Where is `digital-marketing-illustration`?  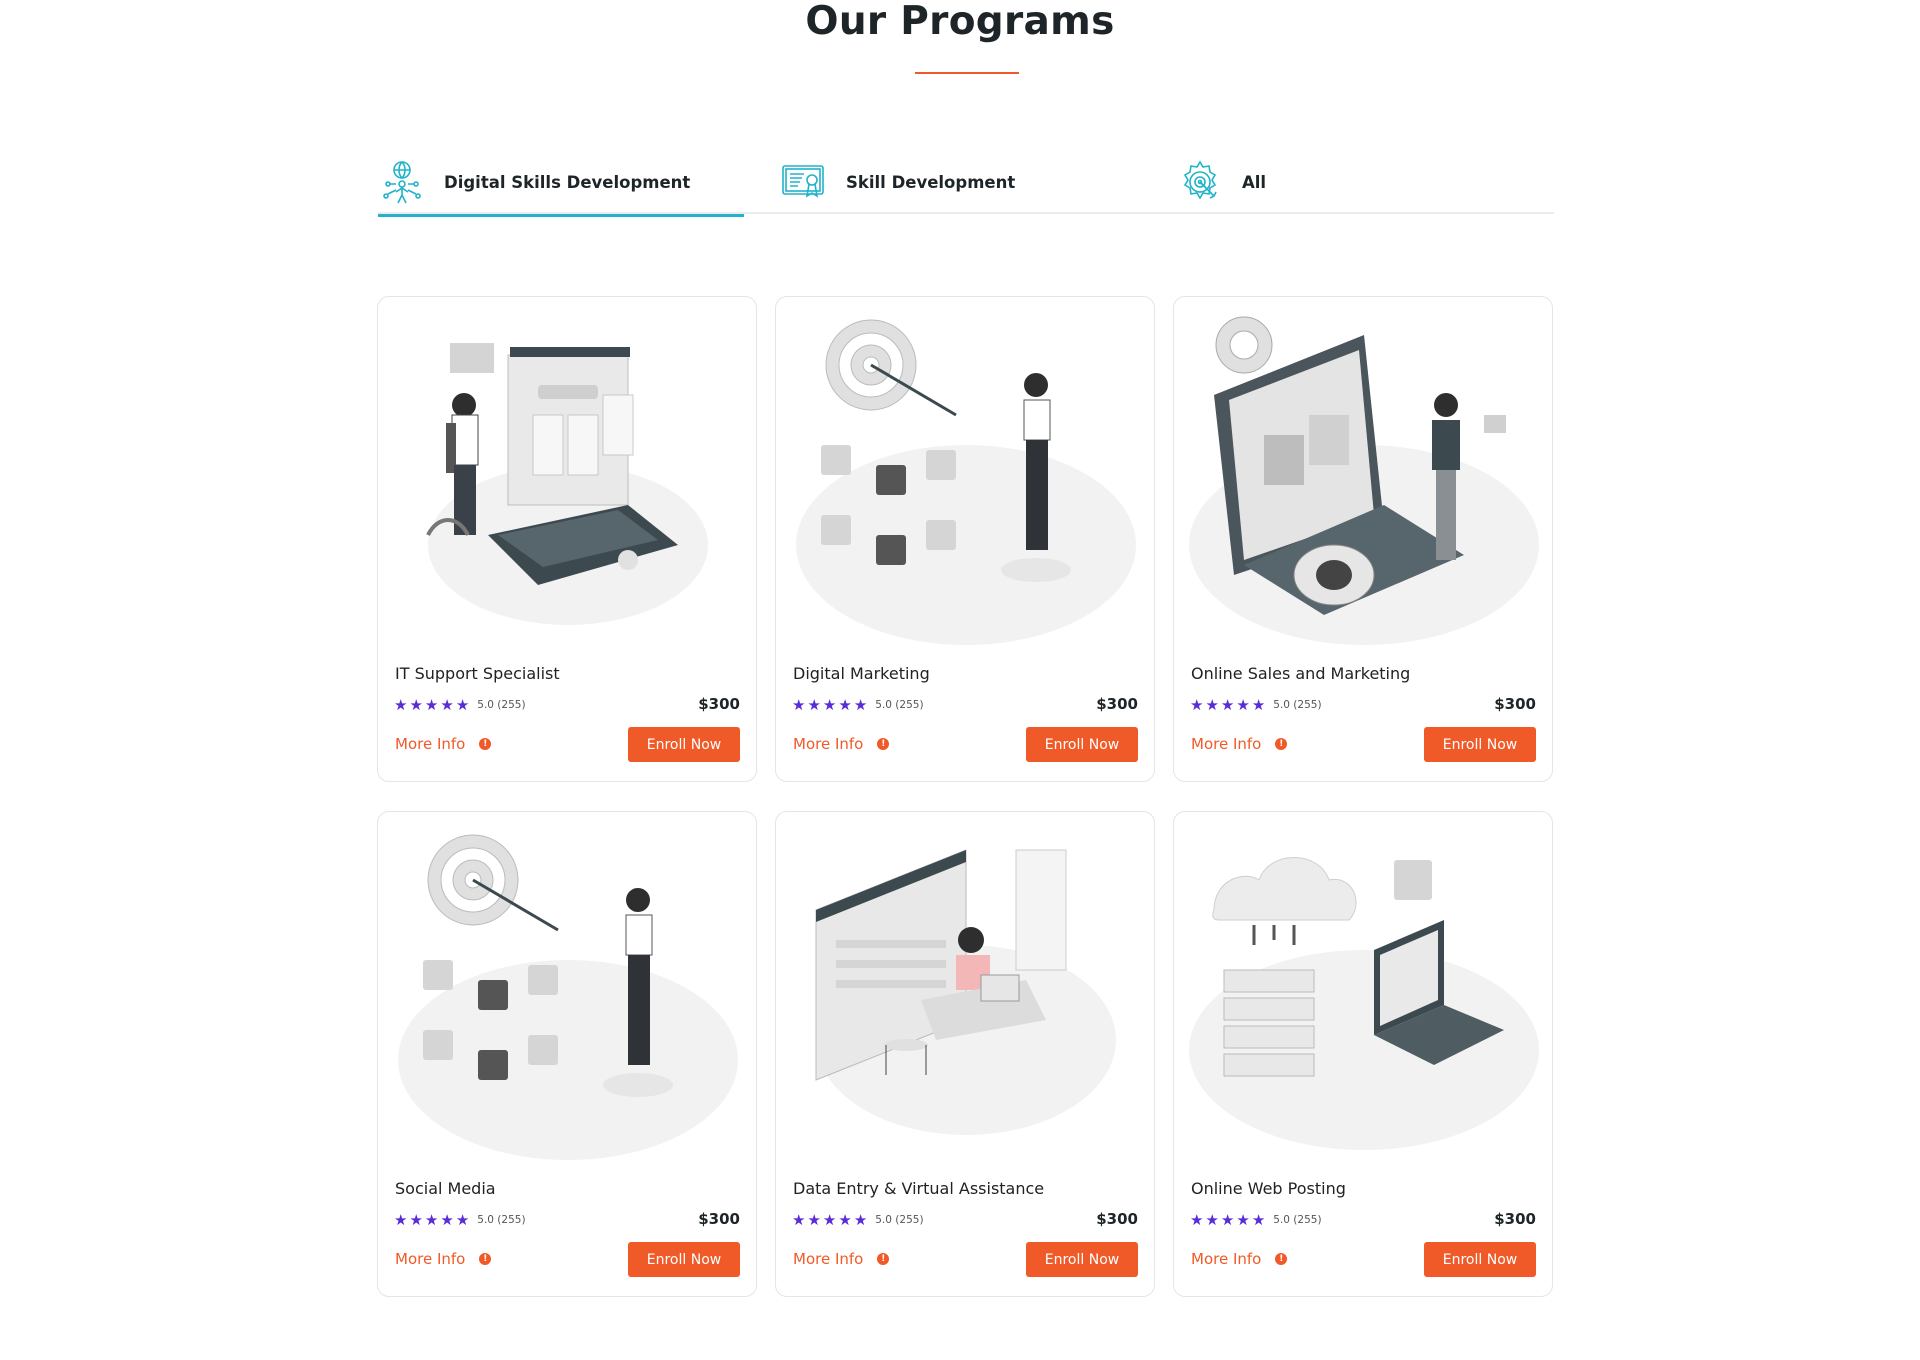 digital-marketing-illustration is located at coordinates (966, 482).